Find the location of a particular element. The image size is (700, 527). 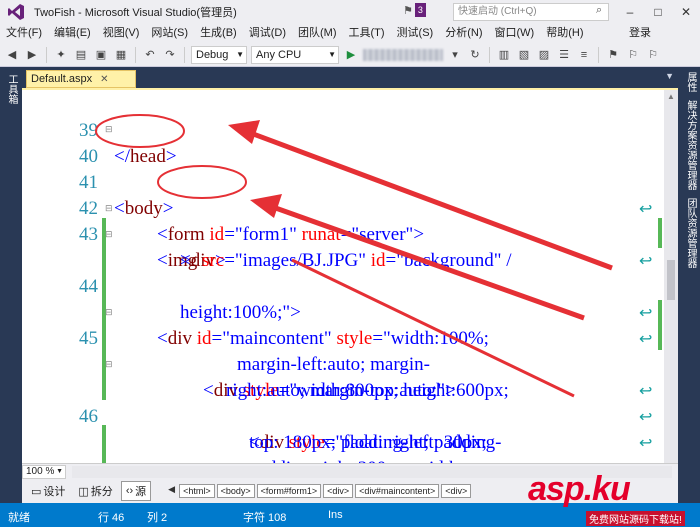

solution-explorer-tab: 解决方案资源管理器 is located at coordinates (690, 145).